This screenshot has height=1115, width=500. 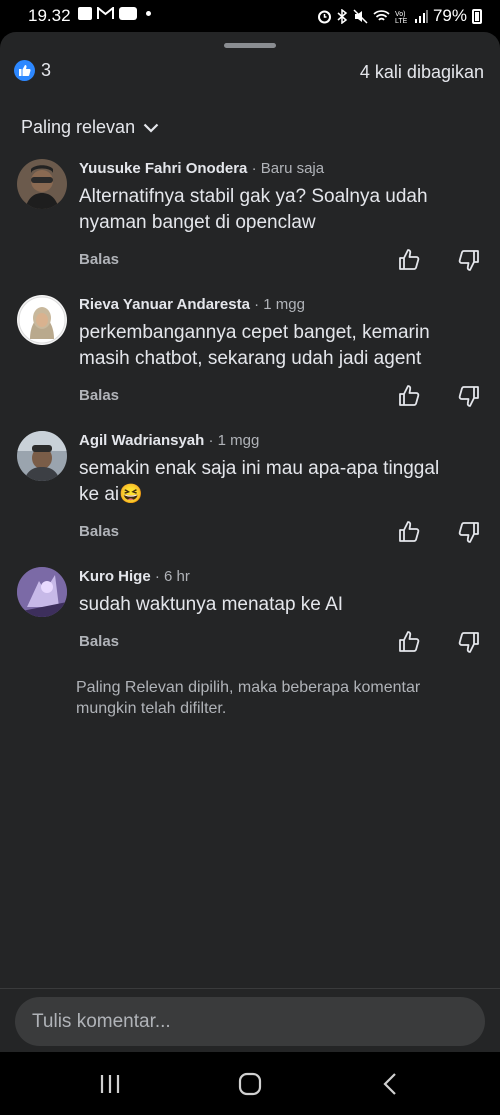 I want to click on svg-text: LTE, so click(x=401, y=21).